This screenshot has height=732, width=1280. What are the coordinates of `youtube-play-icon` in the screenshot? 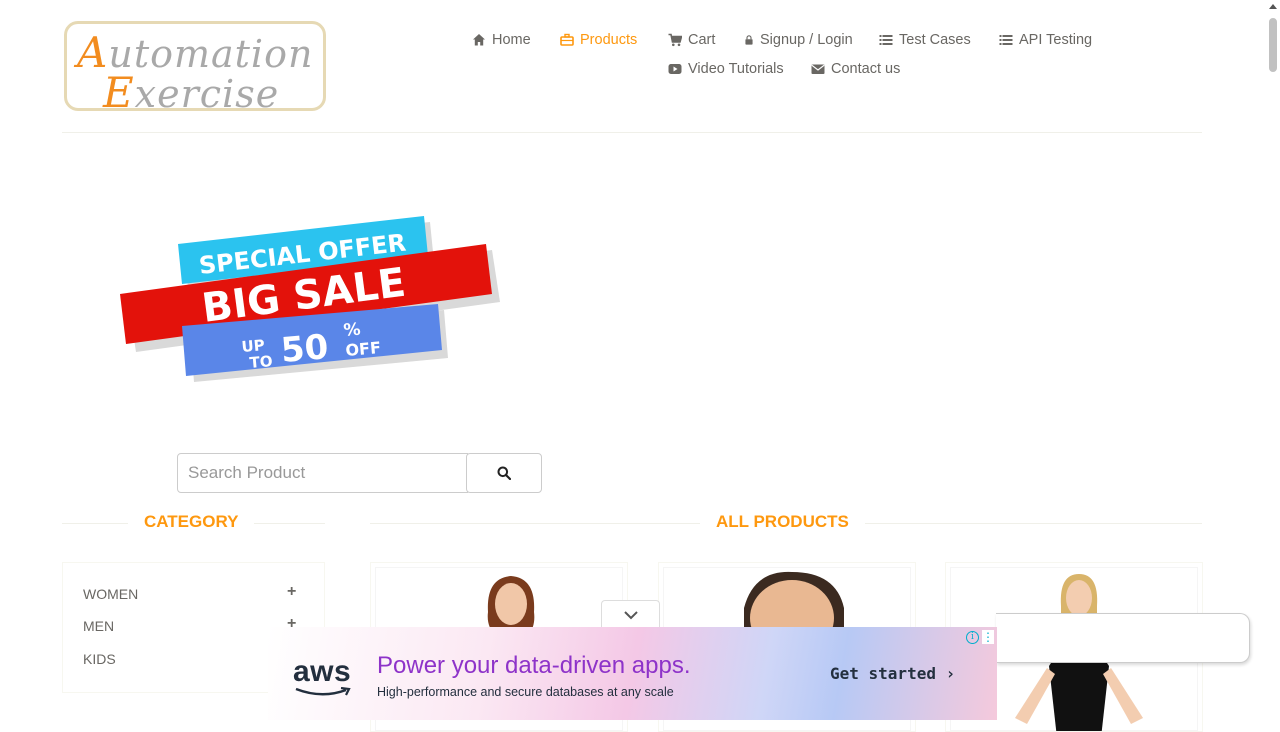 It's located at (675, 69).